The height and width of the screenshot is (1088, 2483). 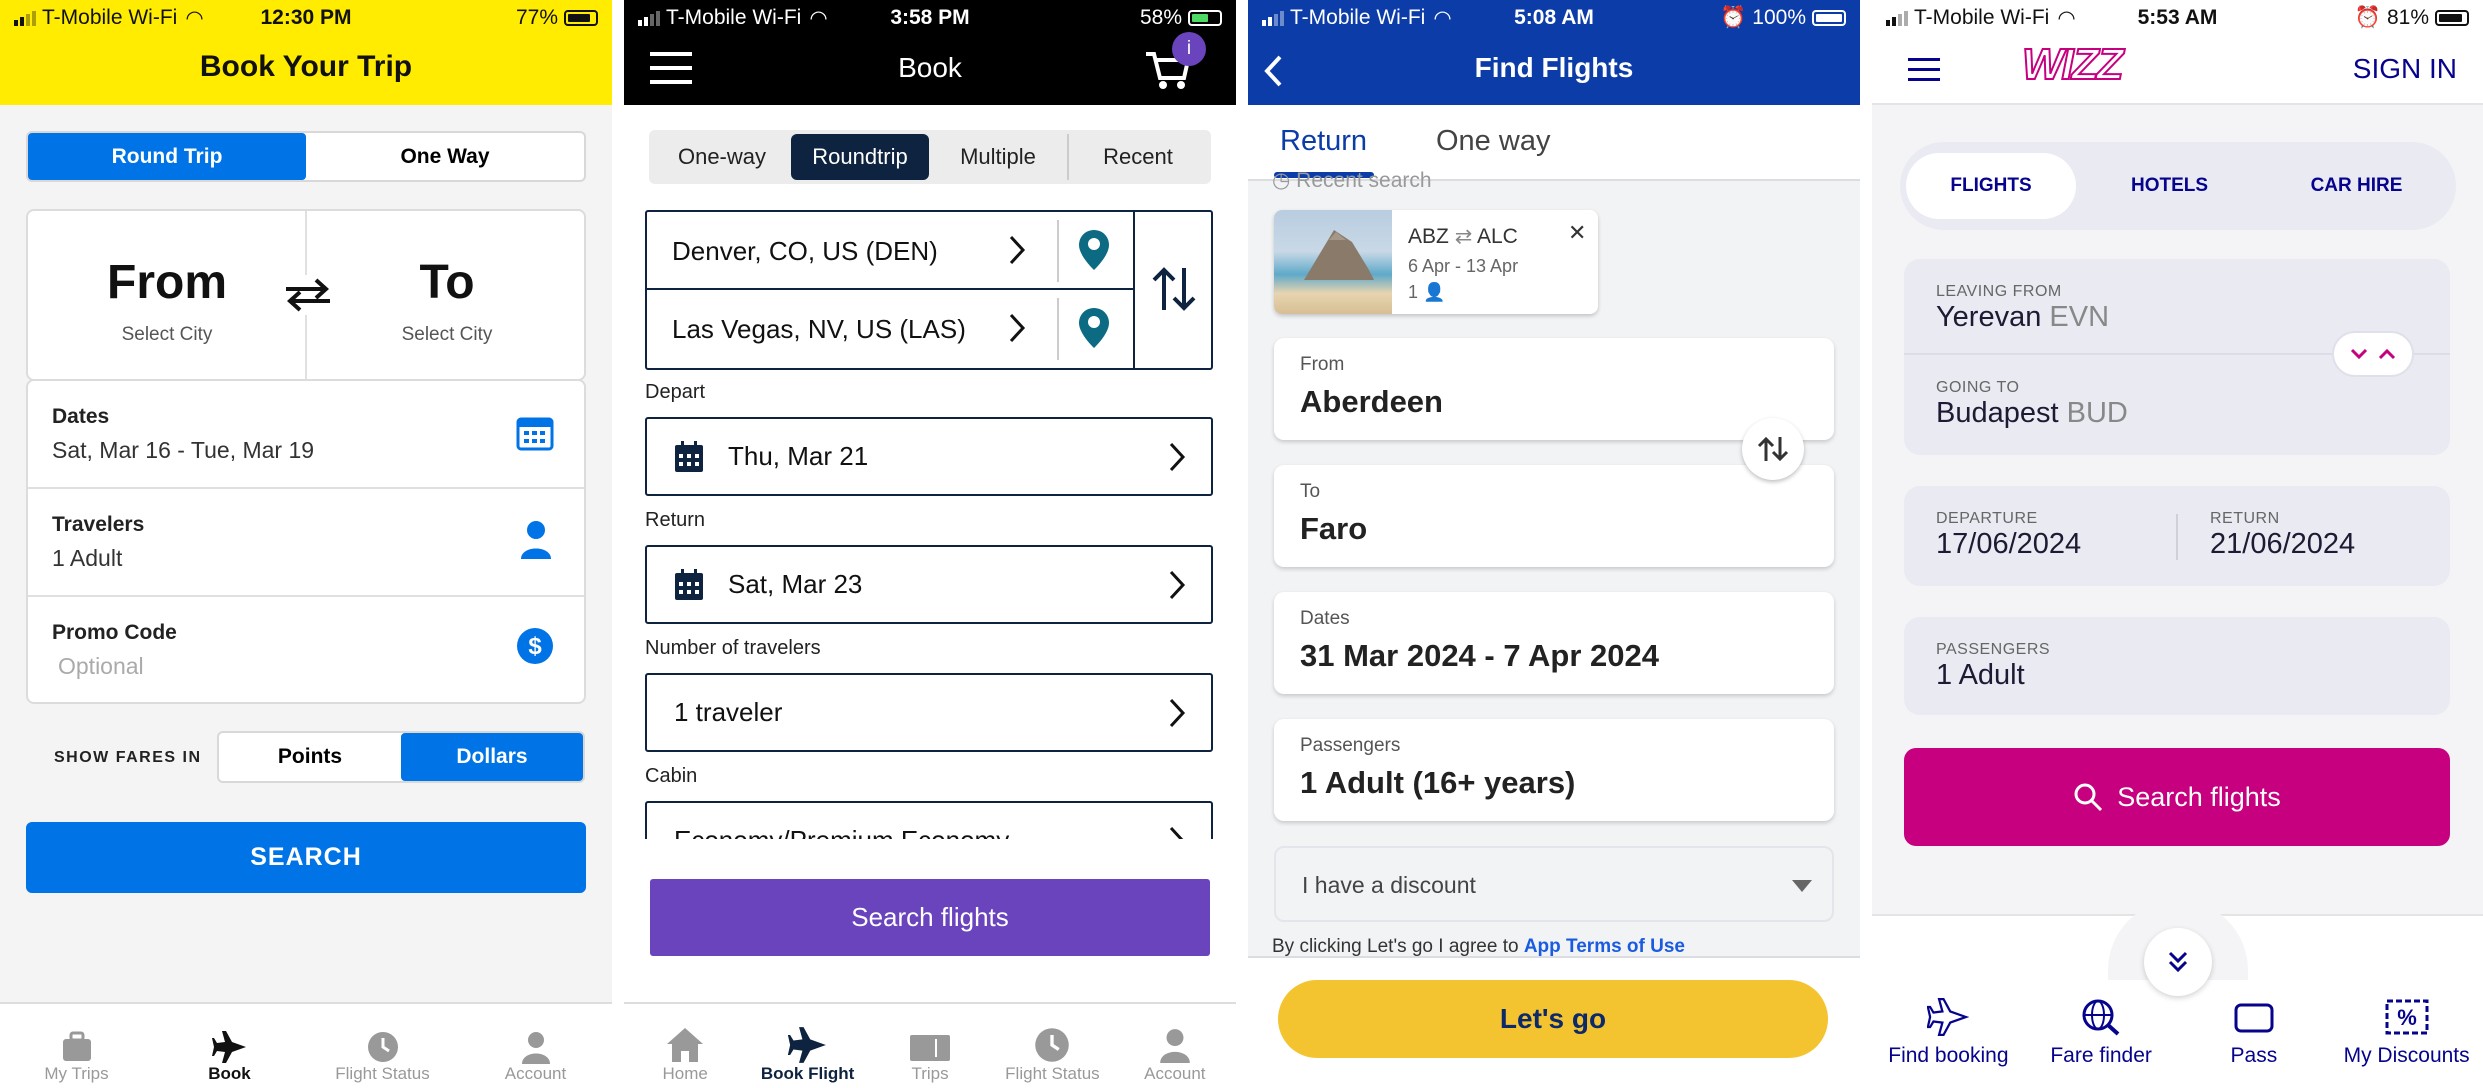 I want to click on clock-icon, so click(x=383, y=1047).